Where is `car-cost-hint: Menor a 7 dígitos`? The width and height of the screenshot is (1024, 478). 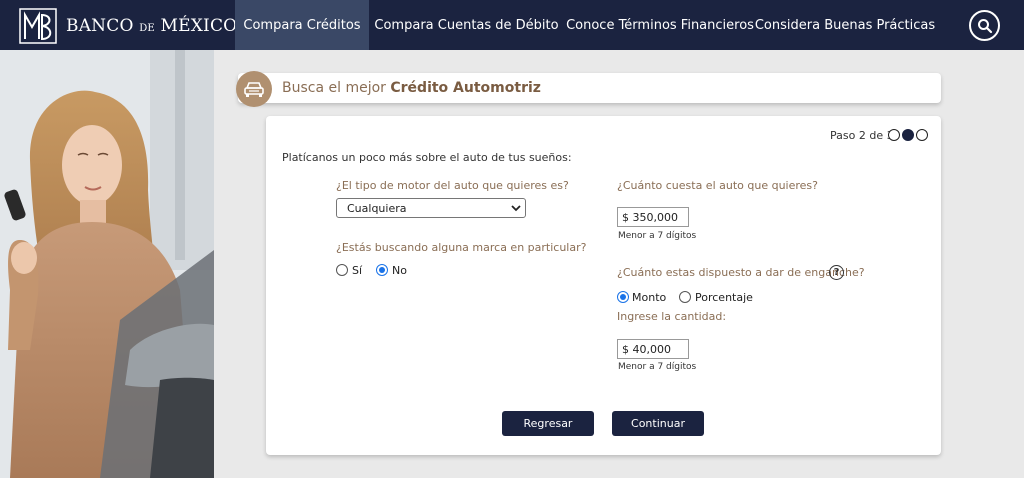 car-cost-hint: Menor a 7 dígitos is located at coordinates (657, 236).